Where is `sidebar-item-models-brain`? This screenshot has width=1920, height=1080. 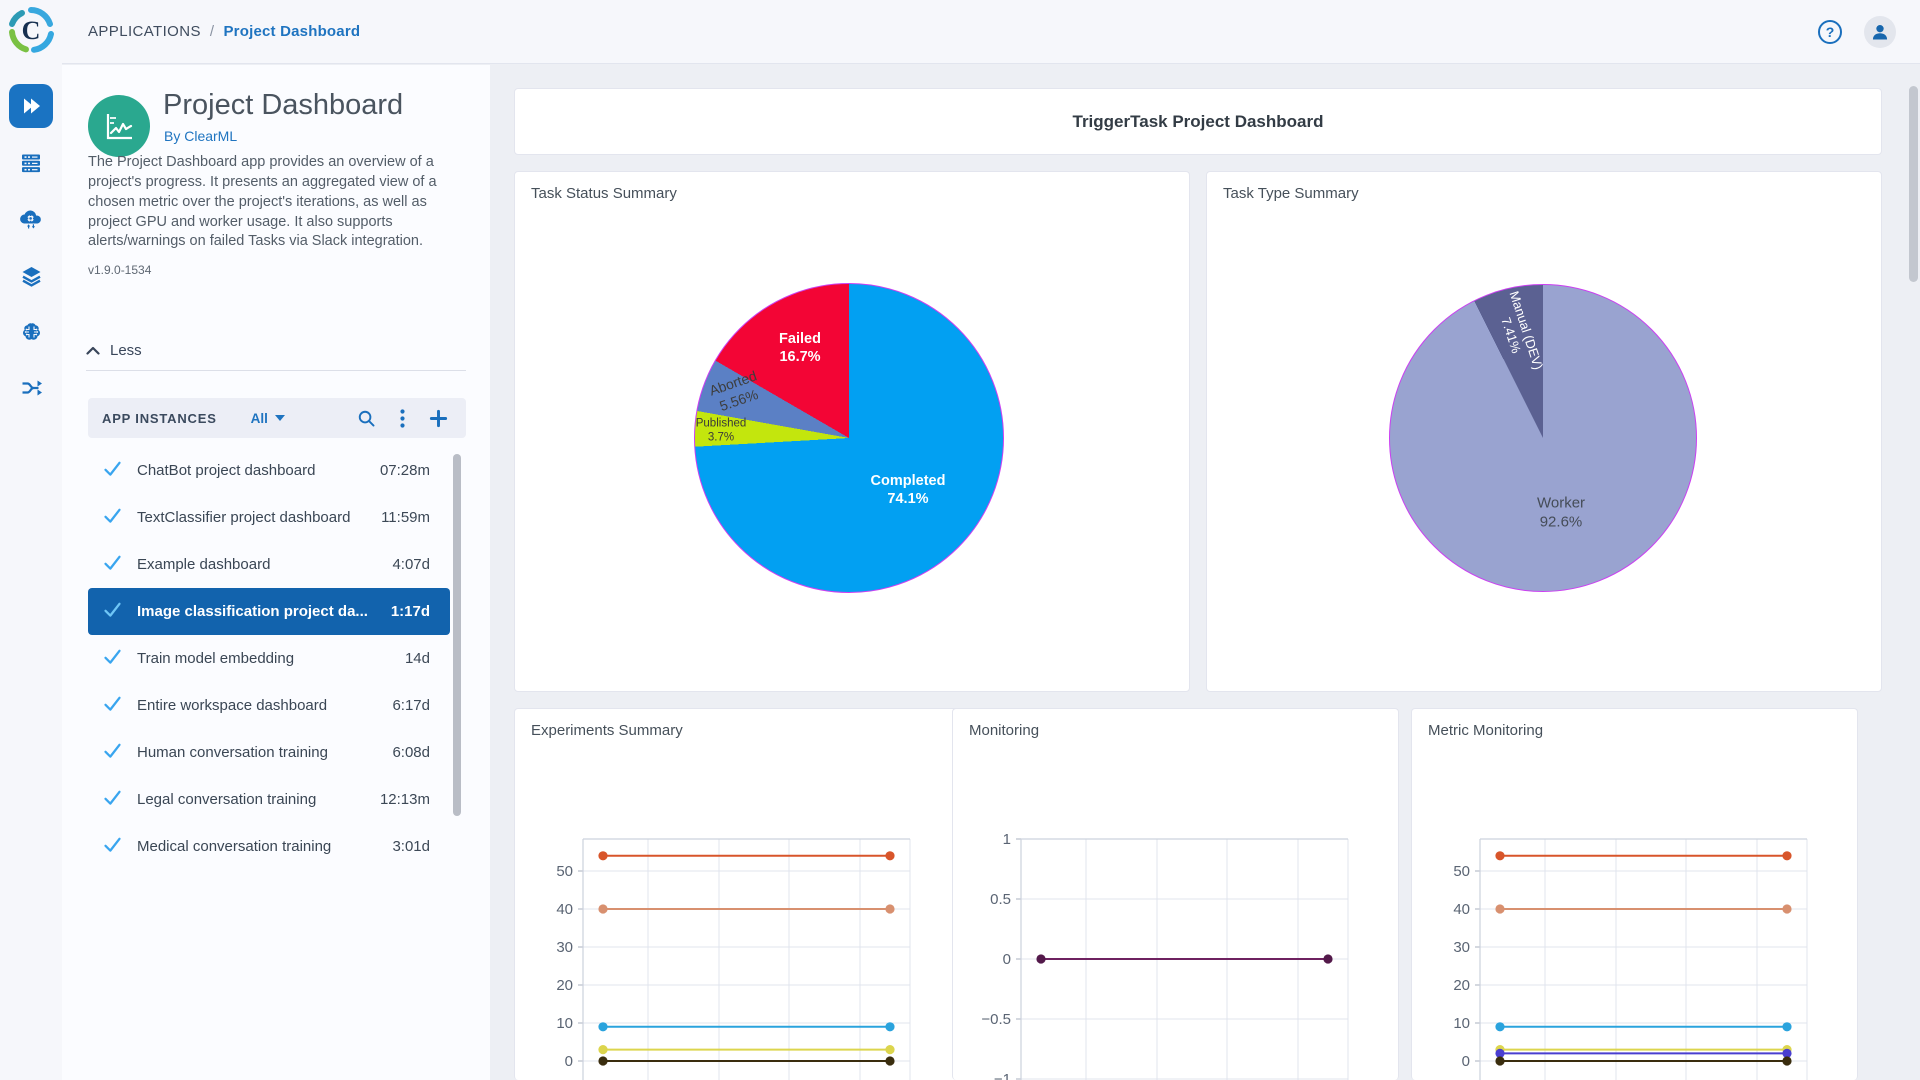 sidebar-item-models-brain is located at coordinates (31, 332).